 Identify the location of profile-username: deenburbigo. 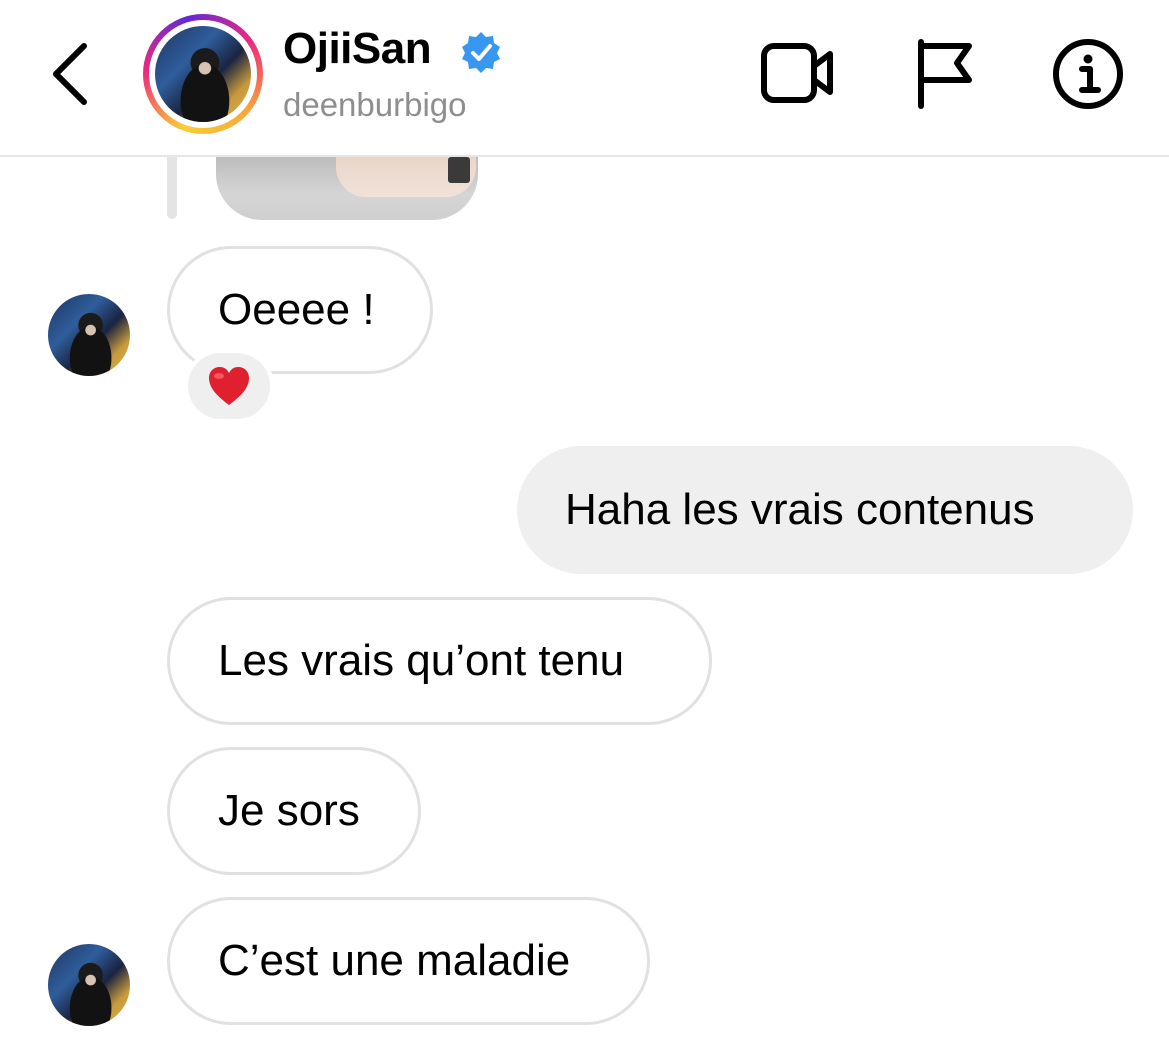
(375, 105).